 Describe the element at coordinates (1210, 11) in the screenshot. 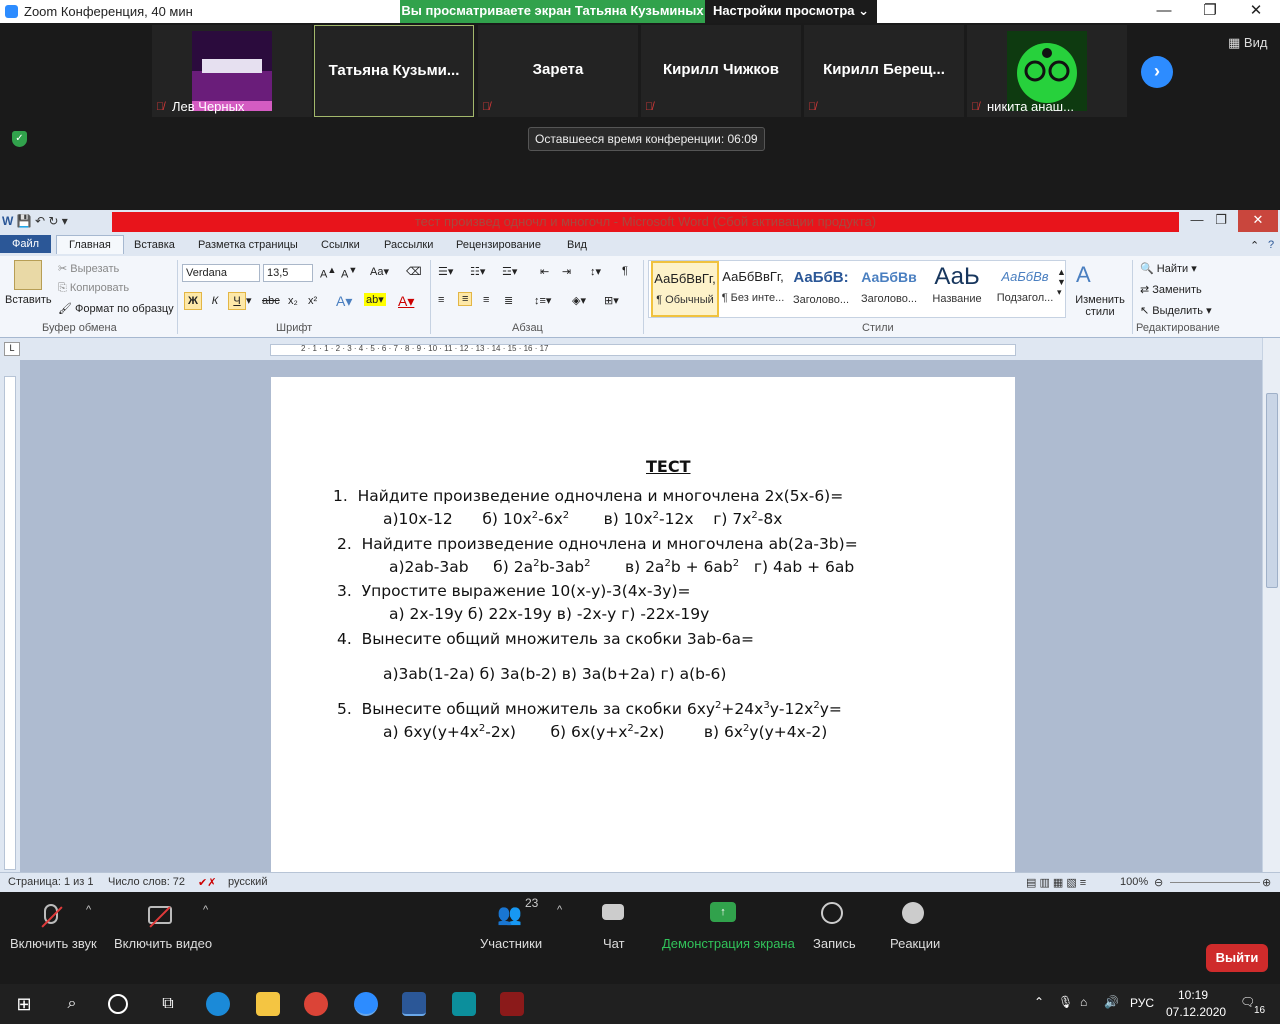

I see `restore-icon: ❐` at that location.